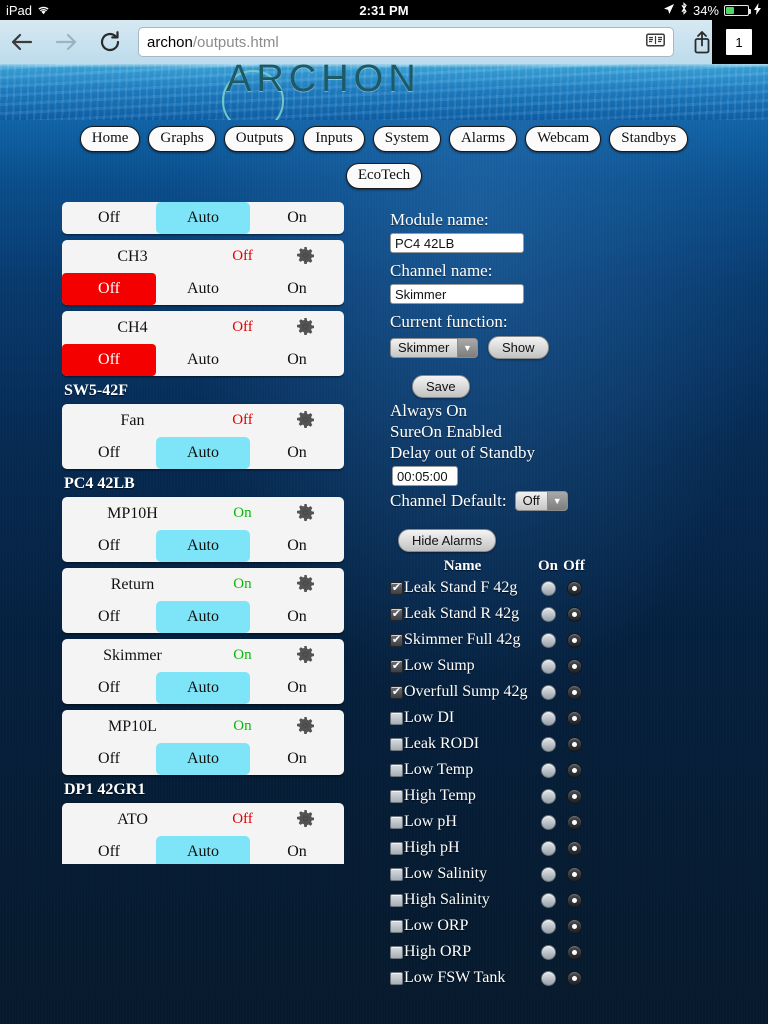  What do you see at coordinates (110, 139) in the screenshot?
I see `nav-item-home: Home` at bounding box center [110, 139].